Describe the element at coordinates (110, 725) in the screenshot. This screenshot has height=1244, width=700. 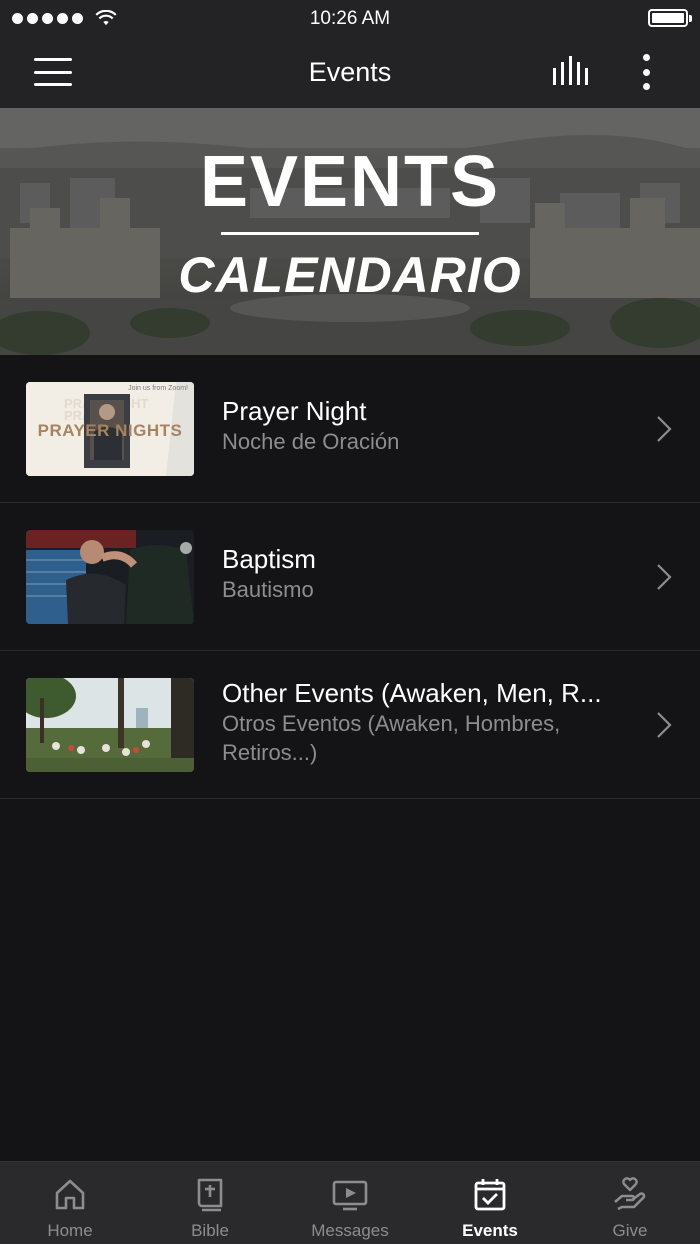
I see `other-events-thumbnail` at that location.